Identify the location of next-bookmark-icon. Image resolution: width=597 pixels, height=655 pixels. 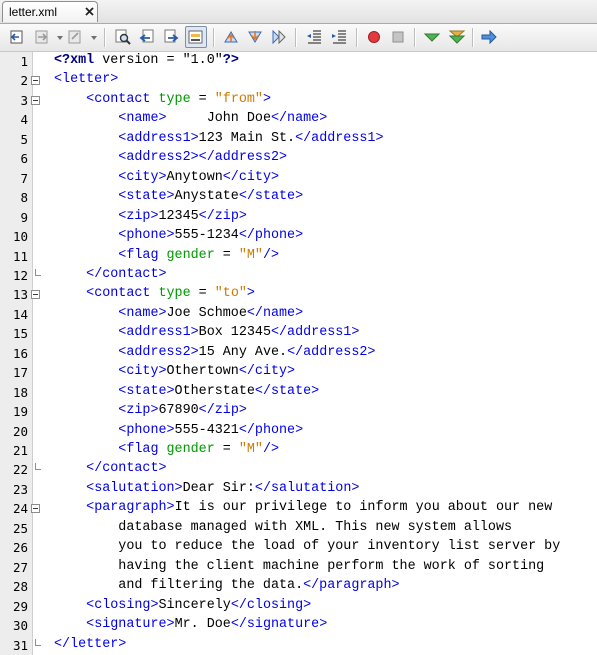
(255, 37).